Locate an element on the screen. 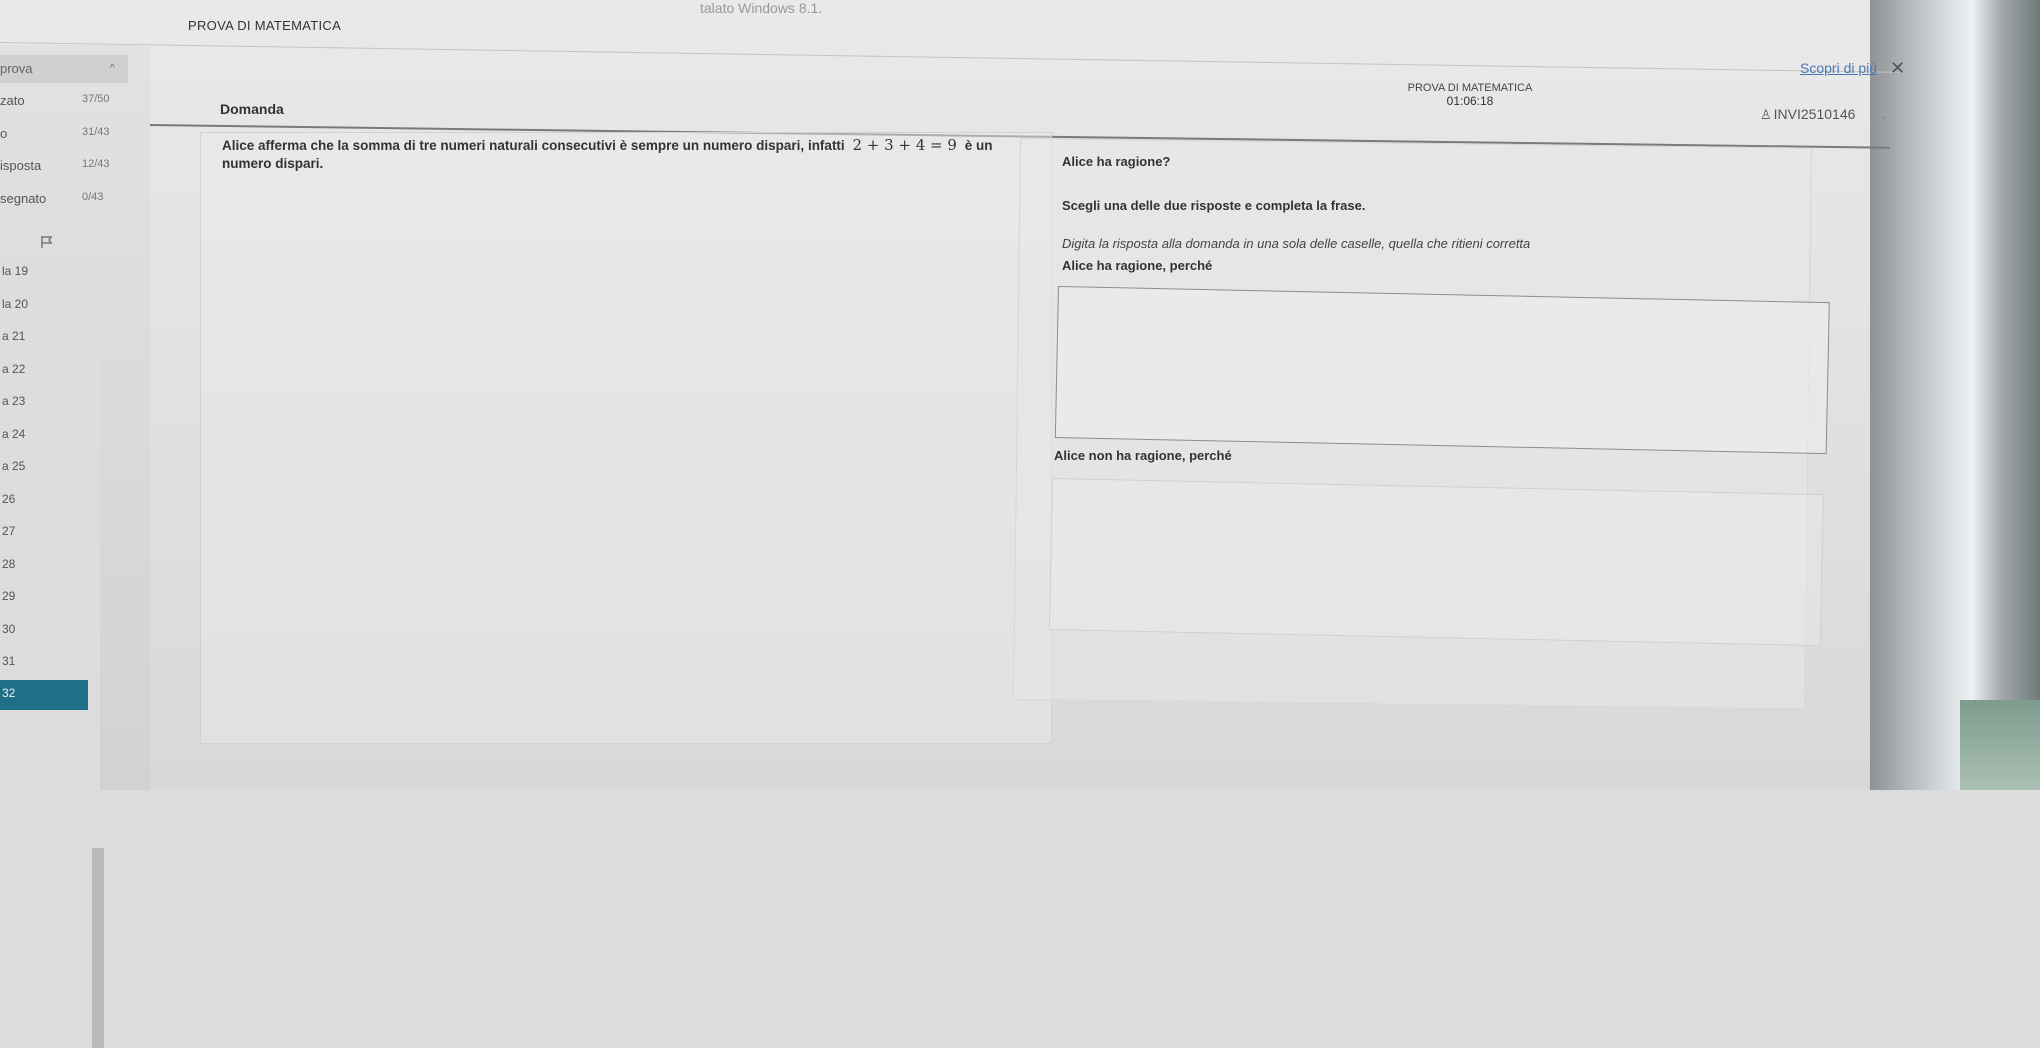  question-item-label: 27 is located at coordinates (9, 531).